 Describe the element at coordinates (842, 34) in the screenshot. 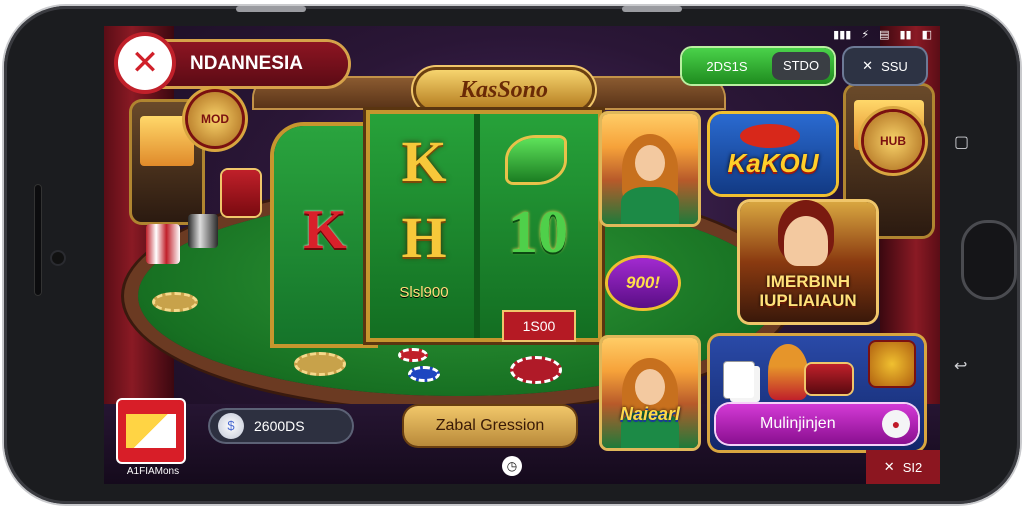

I see `signal-icon: ▮▮▮` at that location.